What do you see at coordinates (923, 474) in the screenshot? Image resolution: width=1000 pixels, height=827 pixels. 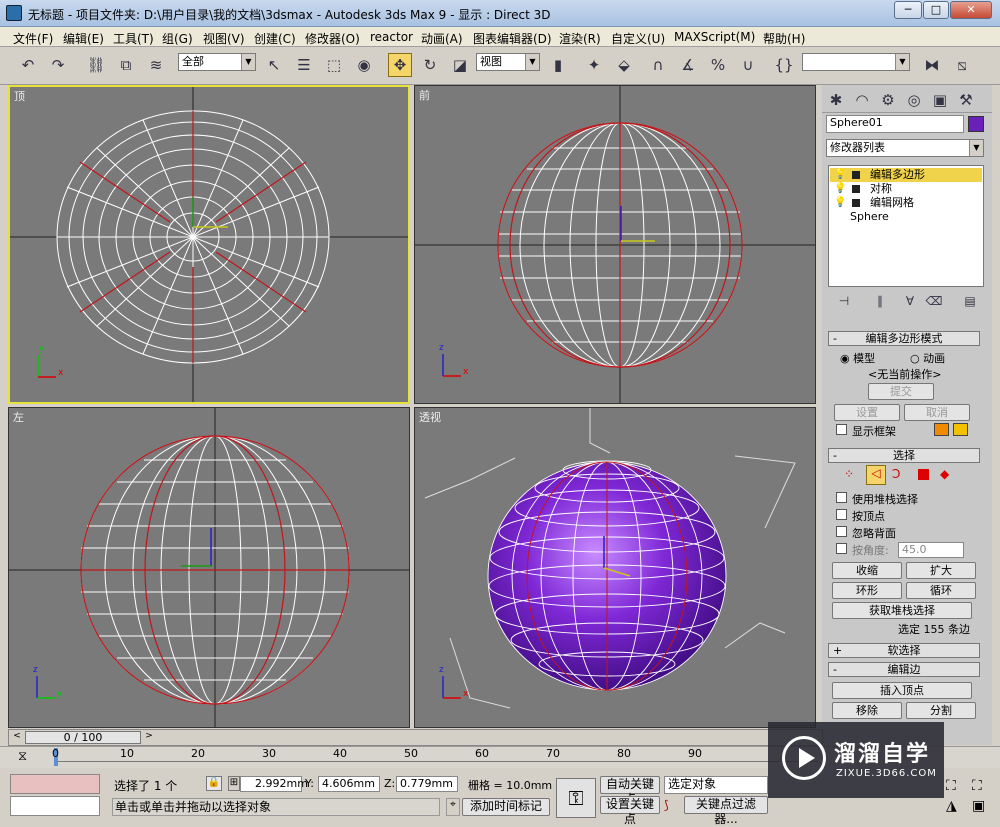 I see `polygon-icon` at bounding box center [923, 474].